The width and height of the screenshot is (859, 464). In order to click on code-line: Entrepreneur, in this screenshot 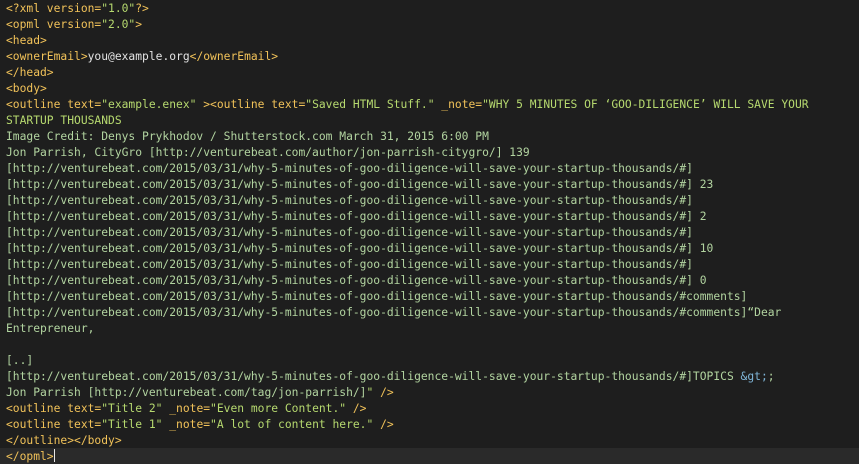, I will do `click(431, 328)`.